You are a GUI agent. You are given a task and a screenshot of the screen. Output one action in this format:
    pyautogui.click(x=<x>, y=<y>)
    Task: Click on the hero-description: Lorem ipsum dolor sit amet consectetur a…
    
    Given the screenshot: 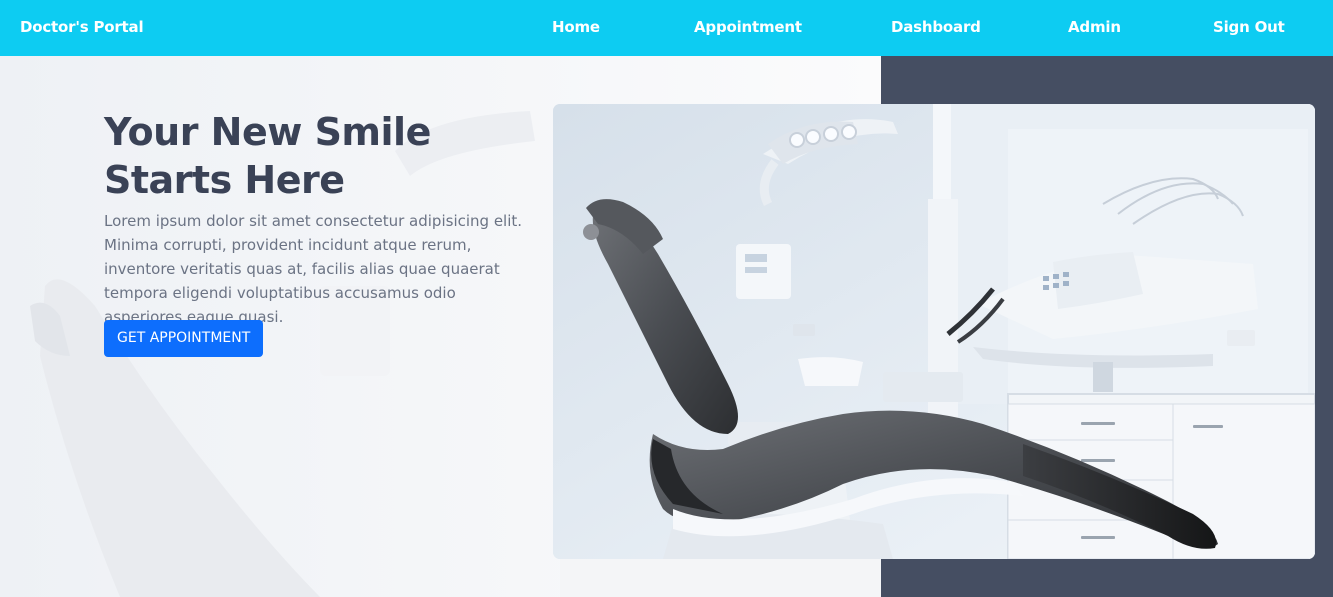 What is the action you would take?
    pyautogui.click(x=313, y=269)
    